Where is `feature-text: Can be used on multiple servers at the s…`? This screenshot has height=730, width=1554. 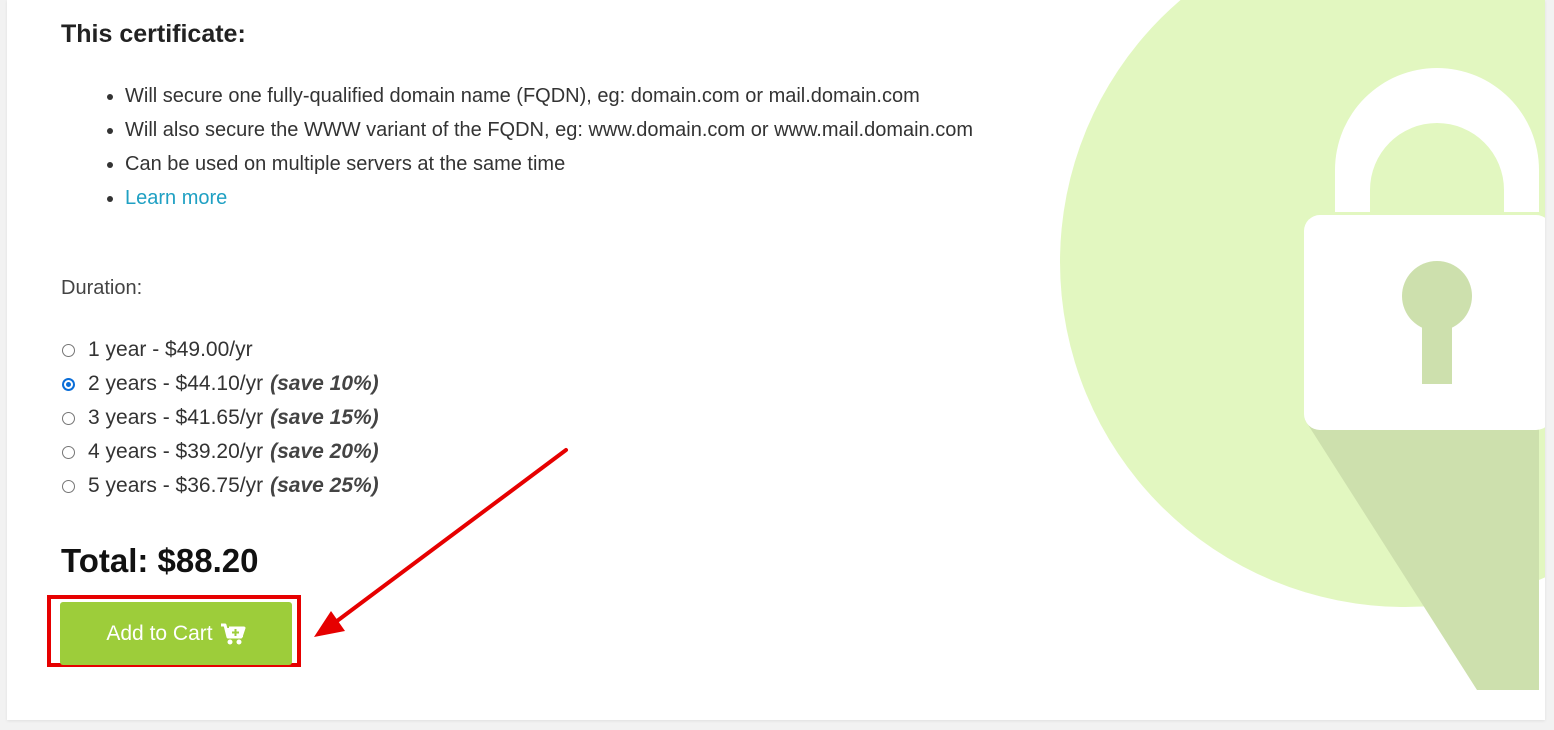
feature-text: Can be used on multiple servers at the s… is located at coordinates (345, 164).